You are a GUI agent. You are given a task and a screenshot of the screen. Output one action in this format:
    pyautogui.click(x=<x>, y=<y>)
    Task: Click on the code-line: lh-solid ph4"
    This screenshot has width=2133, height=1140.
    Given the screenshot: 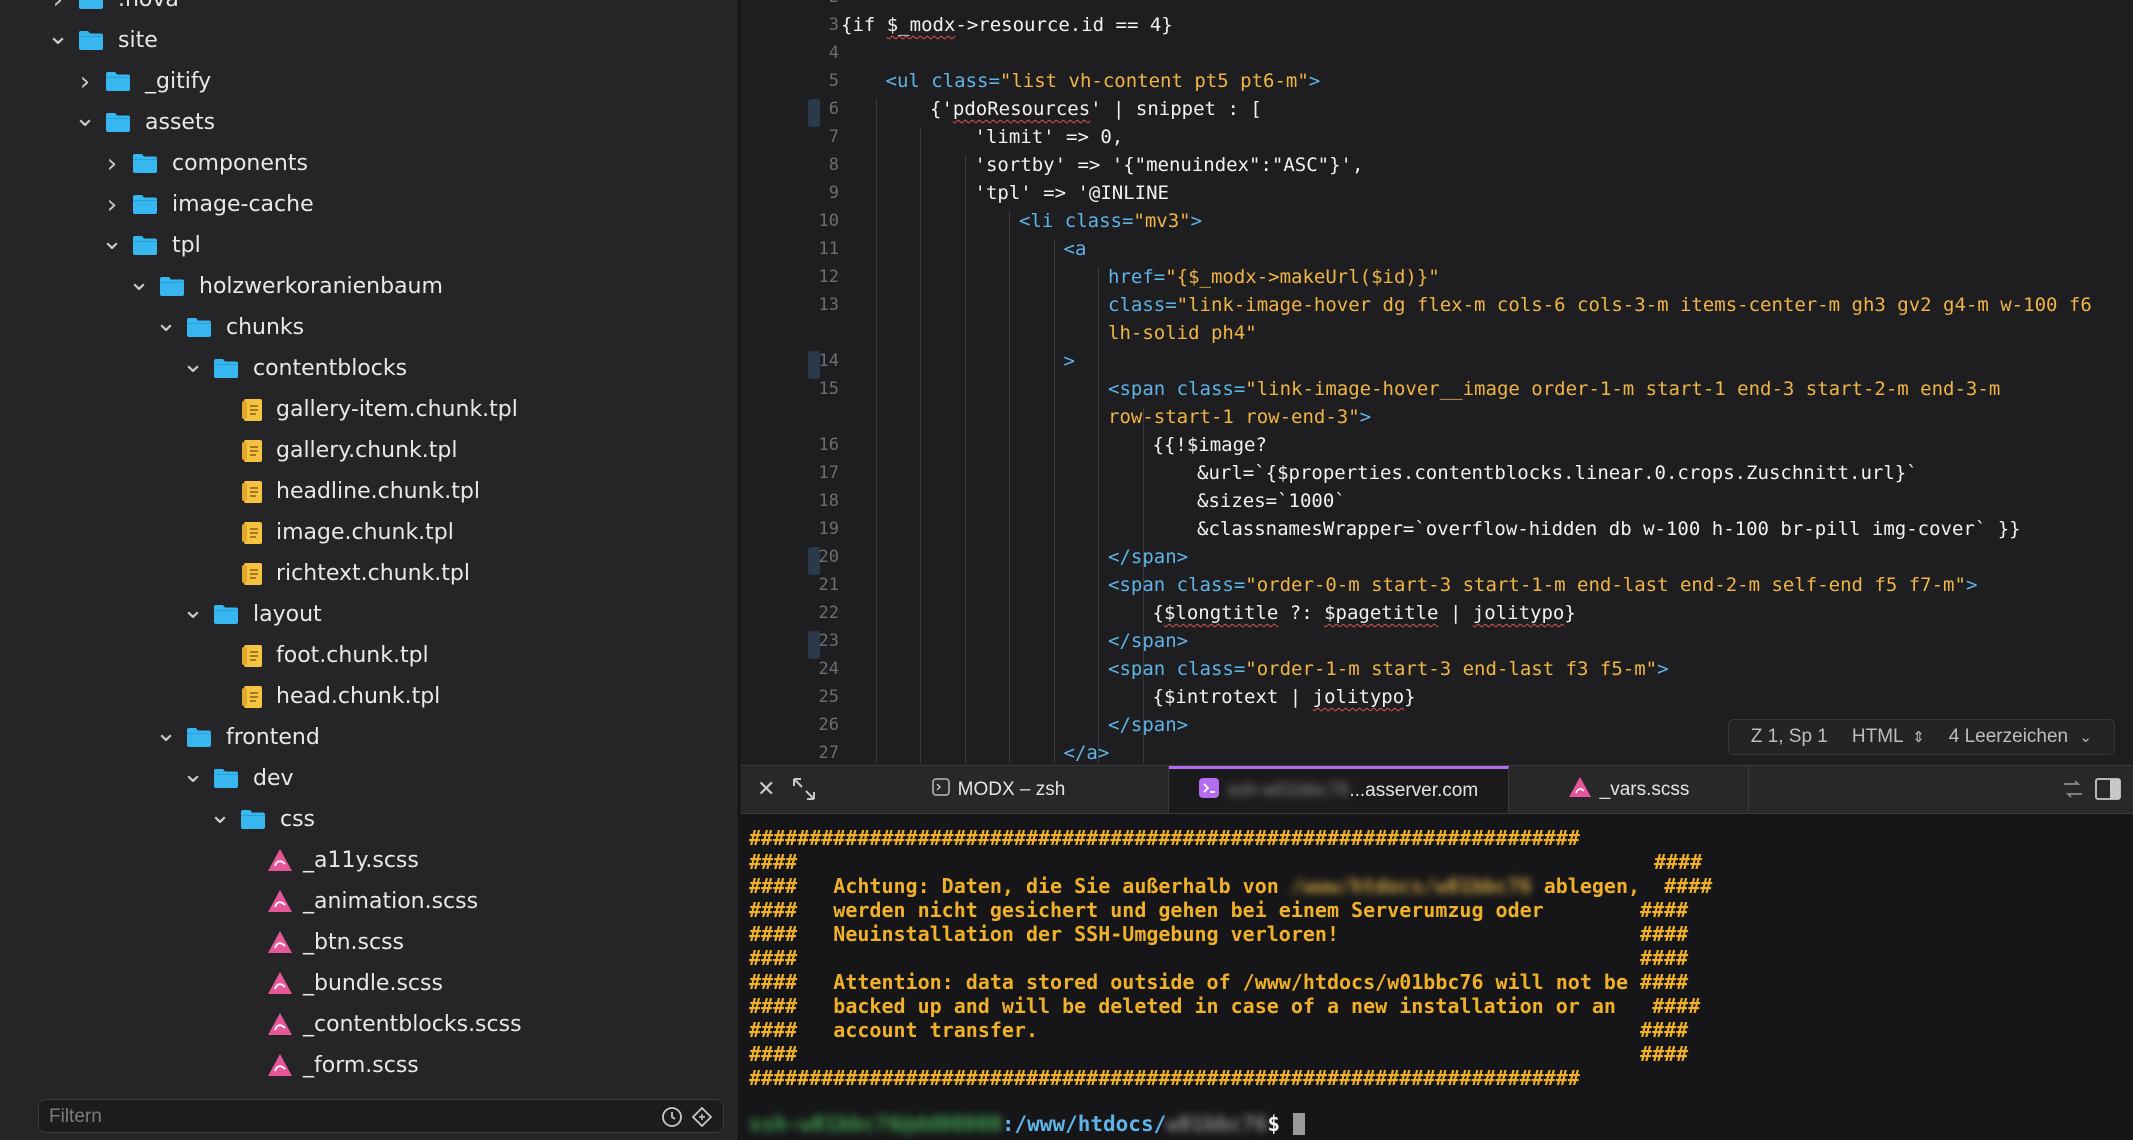 What is the action you would take?
    pyautogui.click(x=1182, y=333)
    